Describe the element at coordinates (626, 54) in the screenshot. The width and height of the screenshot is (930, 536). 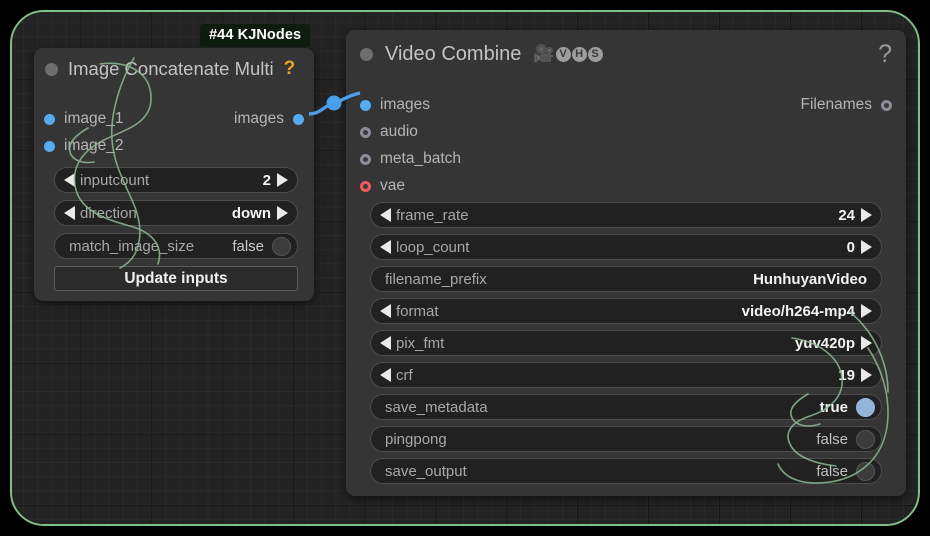
I see `node-title-bar: Video Combine 🎥 V H S ?` at that location.